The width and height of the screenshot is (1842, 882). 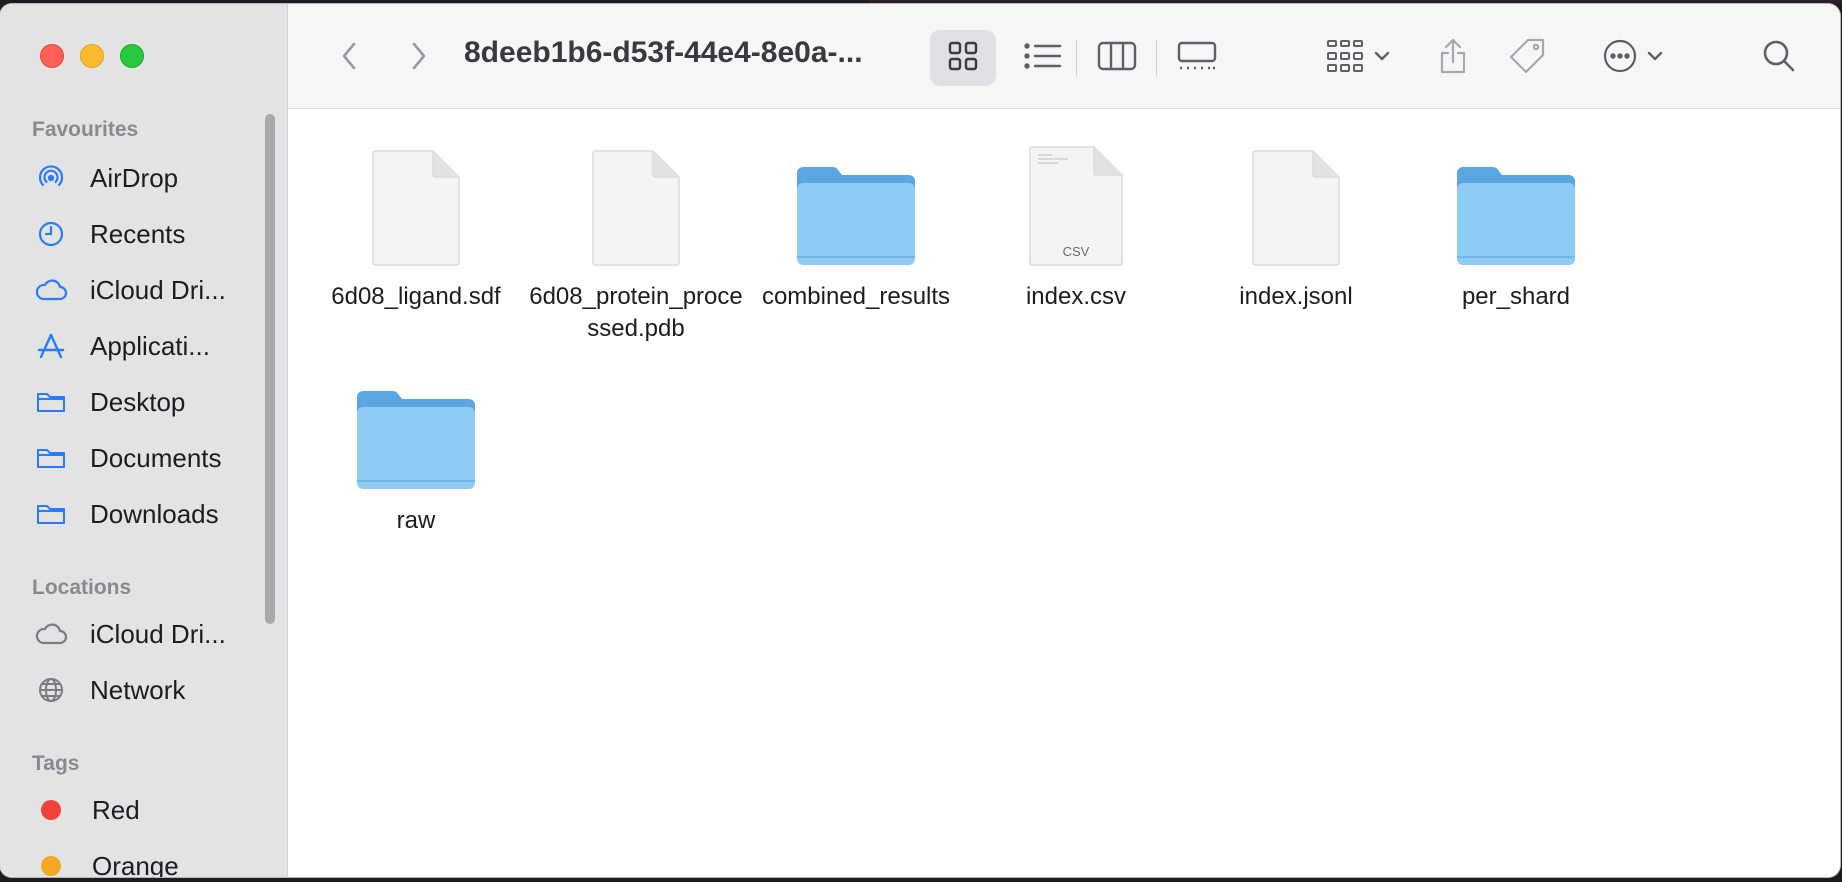 I want to click on applications-icon, so click(x=51, y=346).